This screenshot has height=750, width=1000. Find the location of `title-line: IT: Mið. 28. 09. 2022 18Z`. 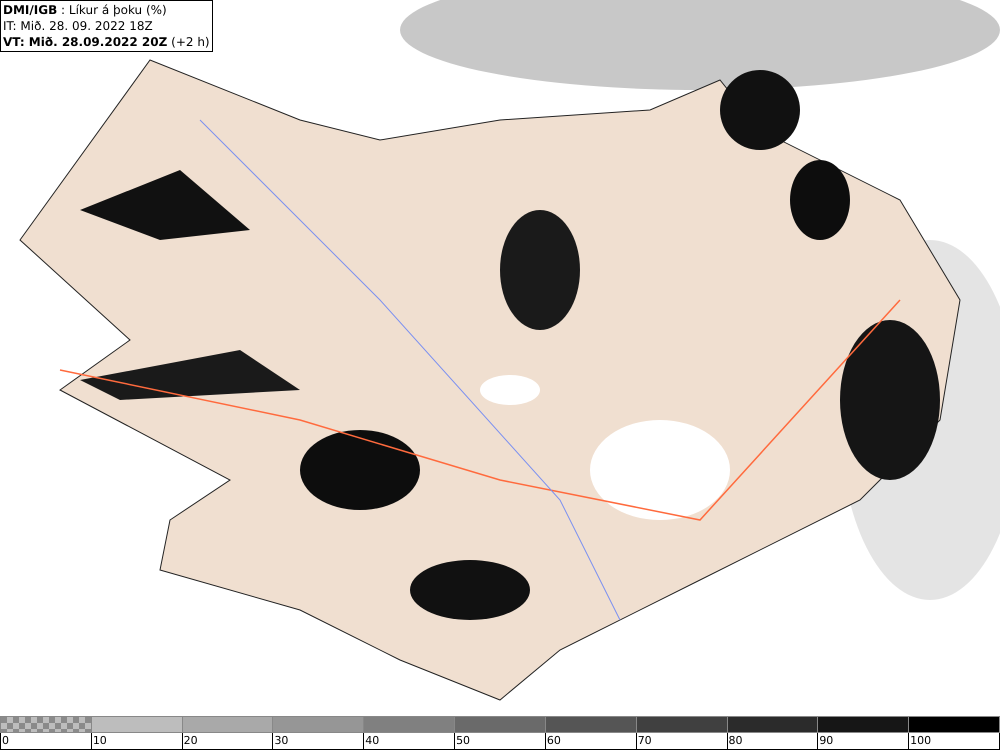

title-line: IT: Mið. 28. 09. 2022 18Z is located at coordinates (78, 26).